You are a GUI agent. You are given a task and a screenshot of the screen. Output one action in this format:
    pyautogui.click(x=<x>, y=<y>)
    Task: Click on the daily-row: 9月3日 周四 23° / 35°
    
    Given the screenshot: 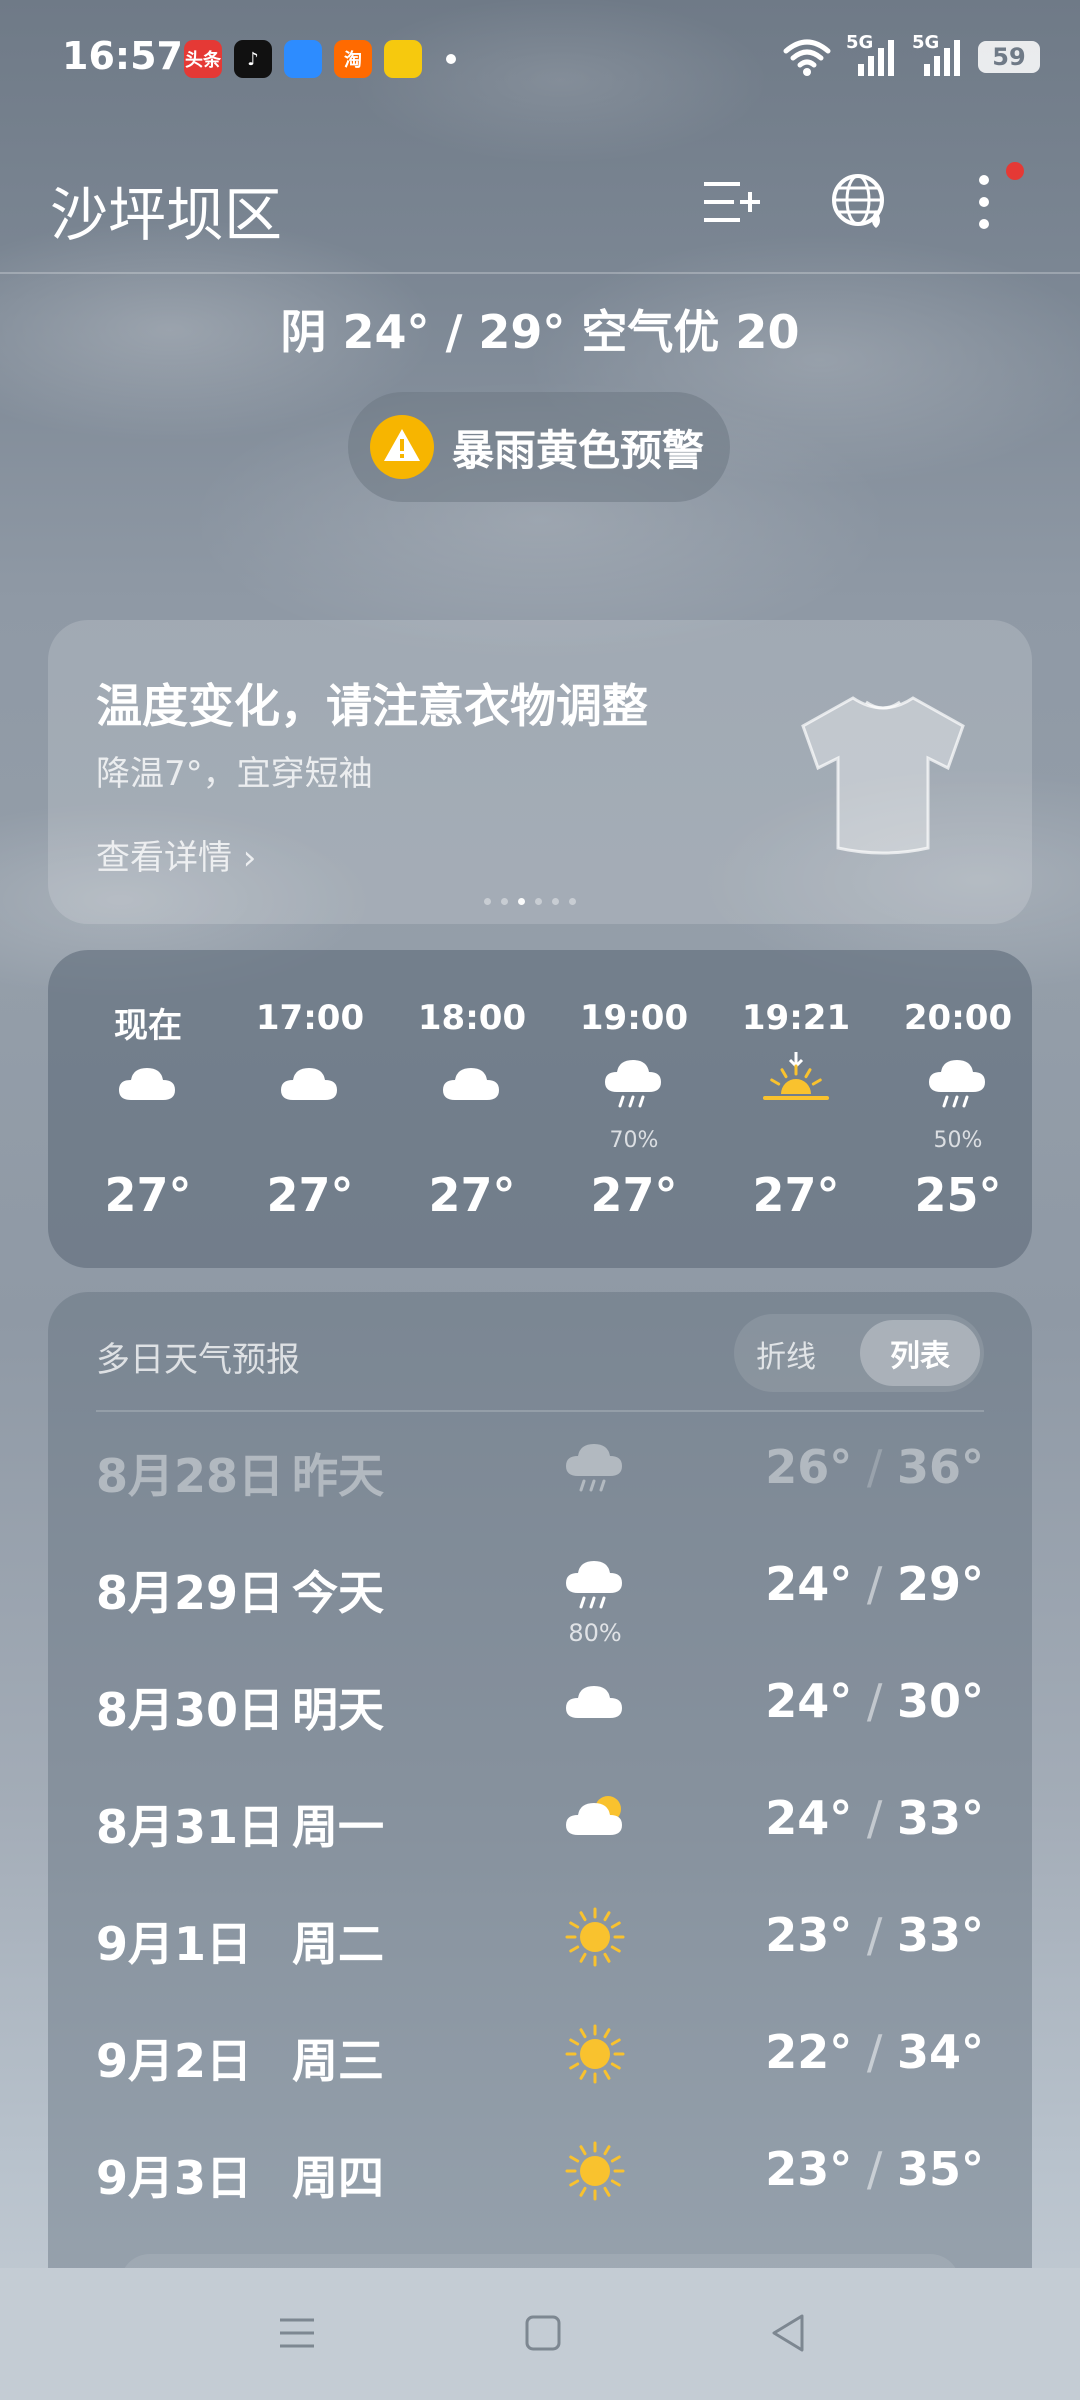 What is the action you would take?
    pyautogui.click(x=540, y=2177)
    